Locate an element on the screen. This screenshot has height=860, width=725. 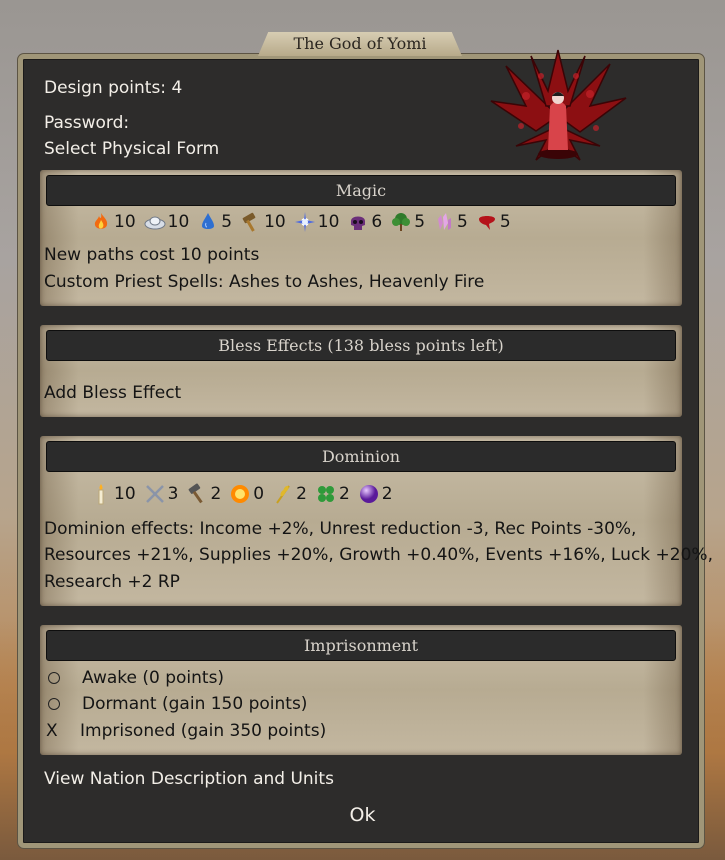
magic-paths-row: 10 10 5 10 10 6 5 5 5 is located at coordinates (304, 222).